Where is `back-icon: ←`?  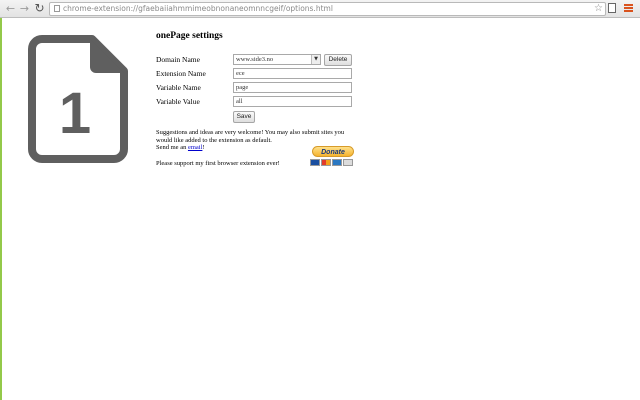
back-icon: ← is located at coordinates (10, 8).